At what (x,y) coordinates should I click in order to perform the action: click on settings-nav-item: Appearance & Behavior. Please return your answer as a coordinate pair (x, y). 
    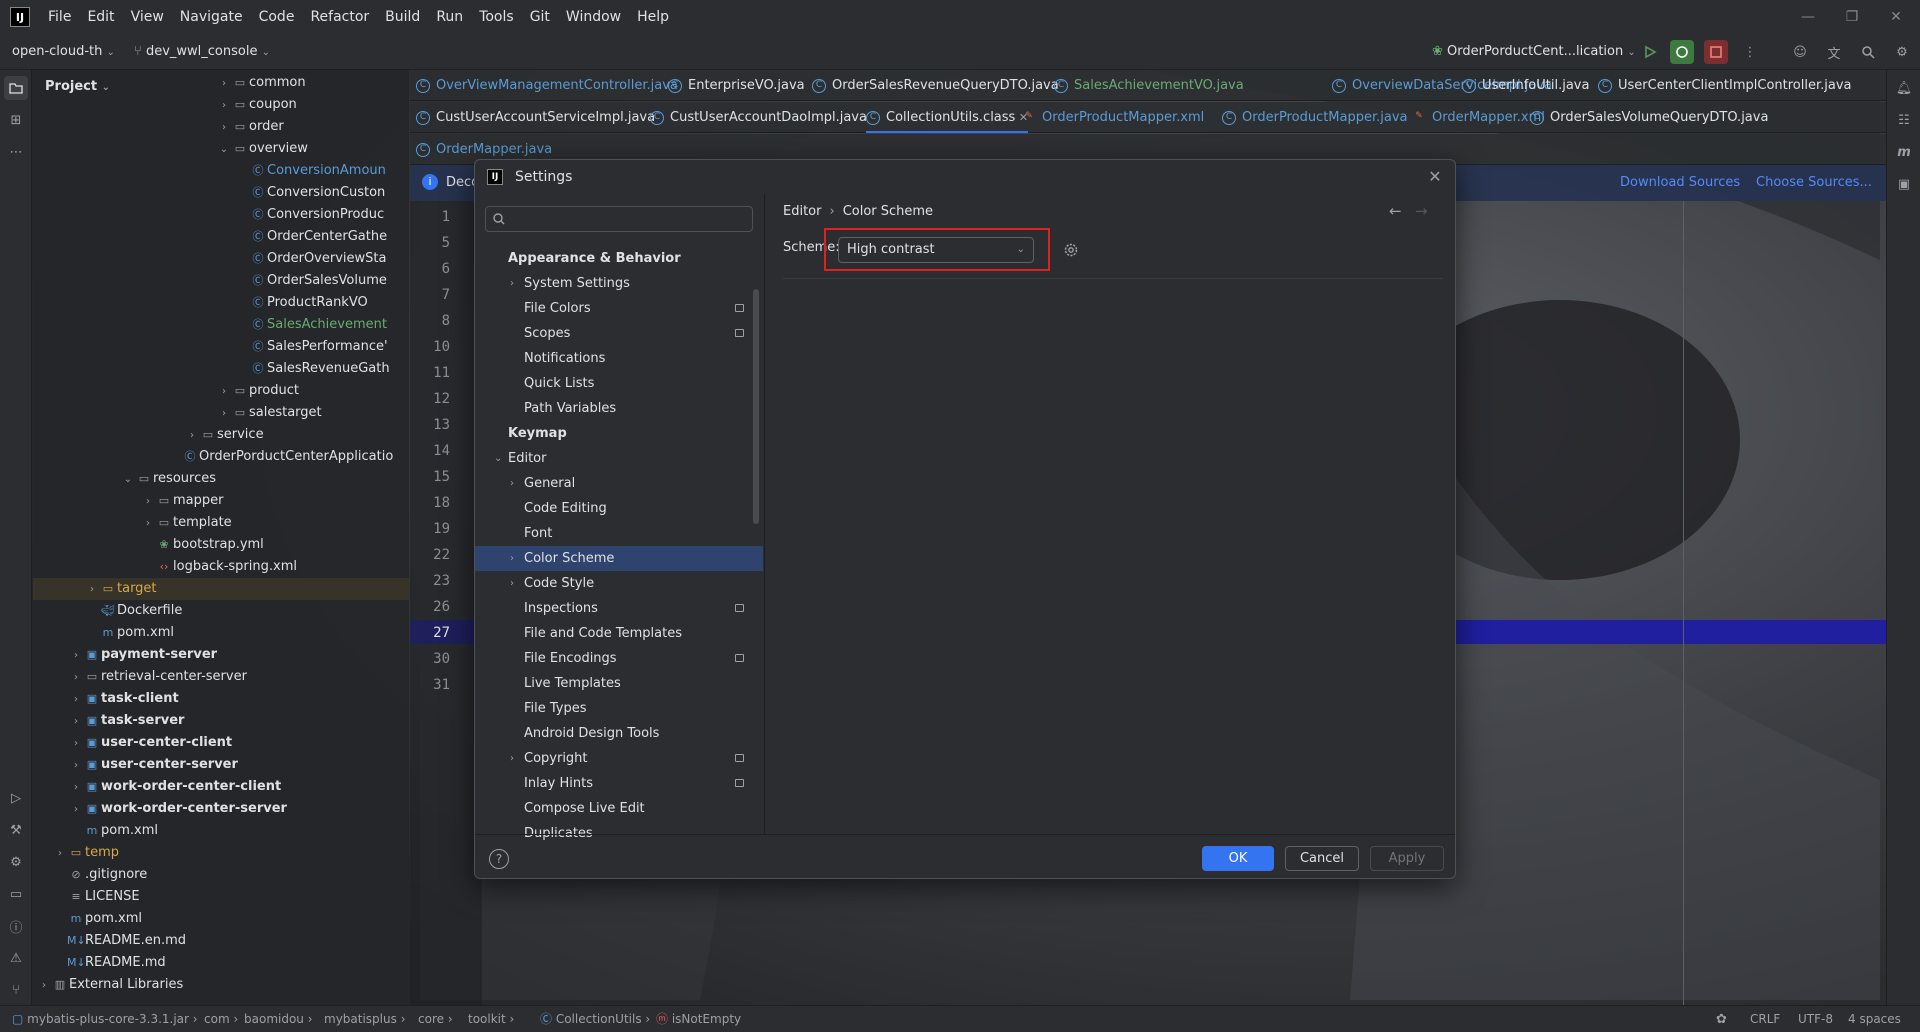
    Looking at the image, I should click on (619, 258).